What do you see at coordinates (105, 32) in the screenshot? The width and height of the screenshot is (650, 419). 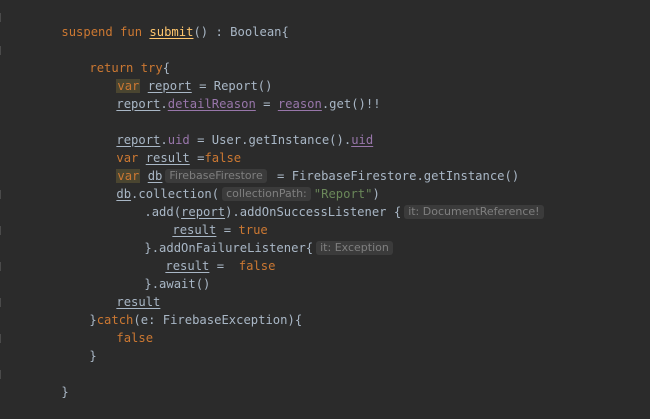 I see `keyword: suspend fun` at bounding box center [105, 32].